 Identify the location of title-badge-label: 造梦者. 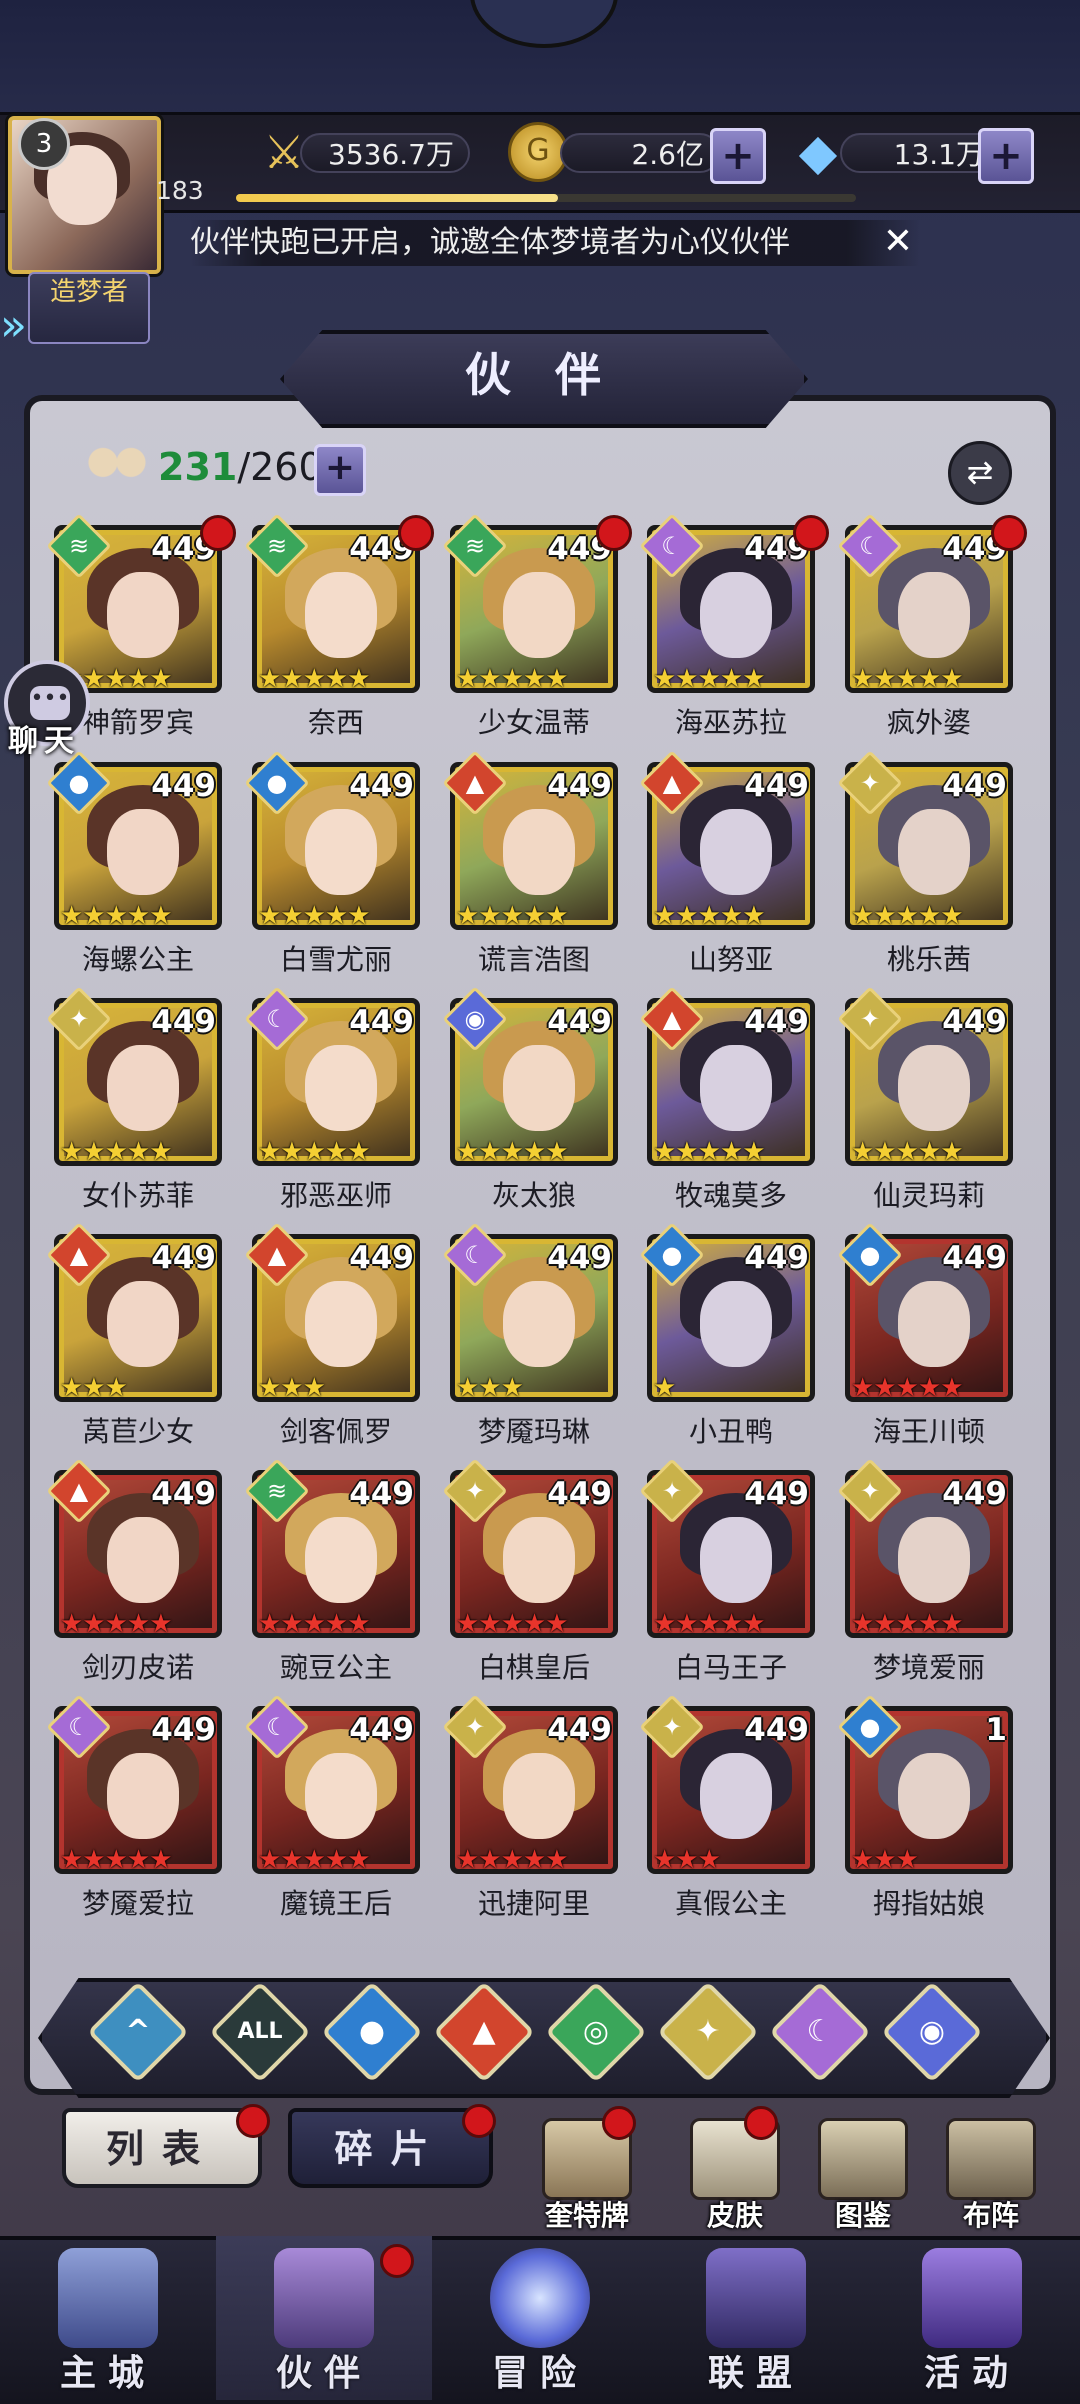
(88, 292).